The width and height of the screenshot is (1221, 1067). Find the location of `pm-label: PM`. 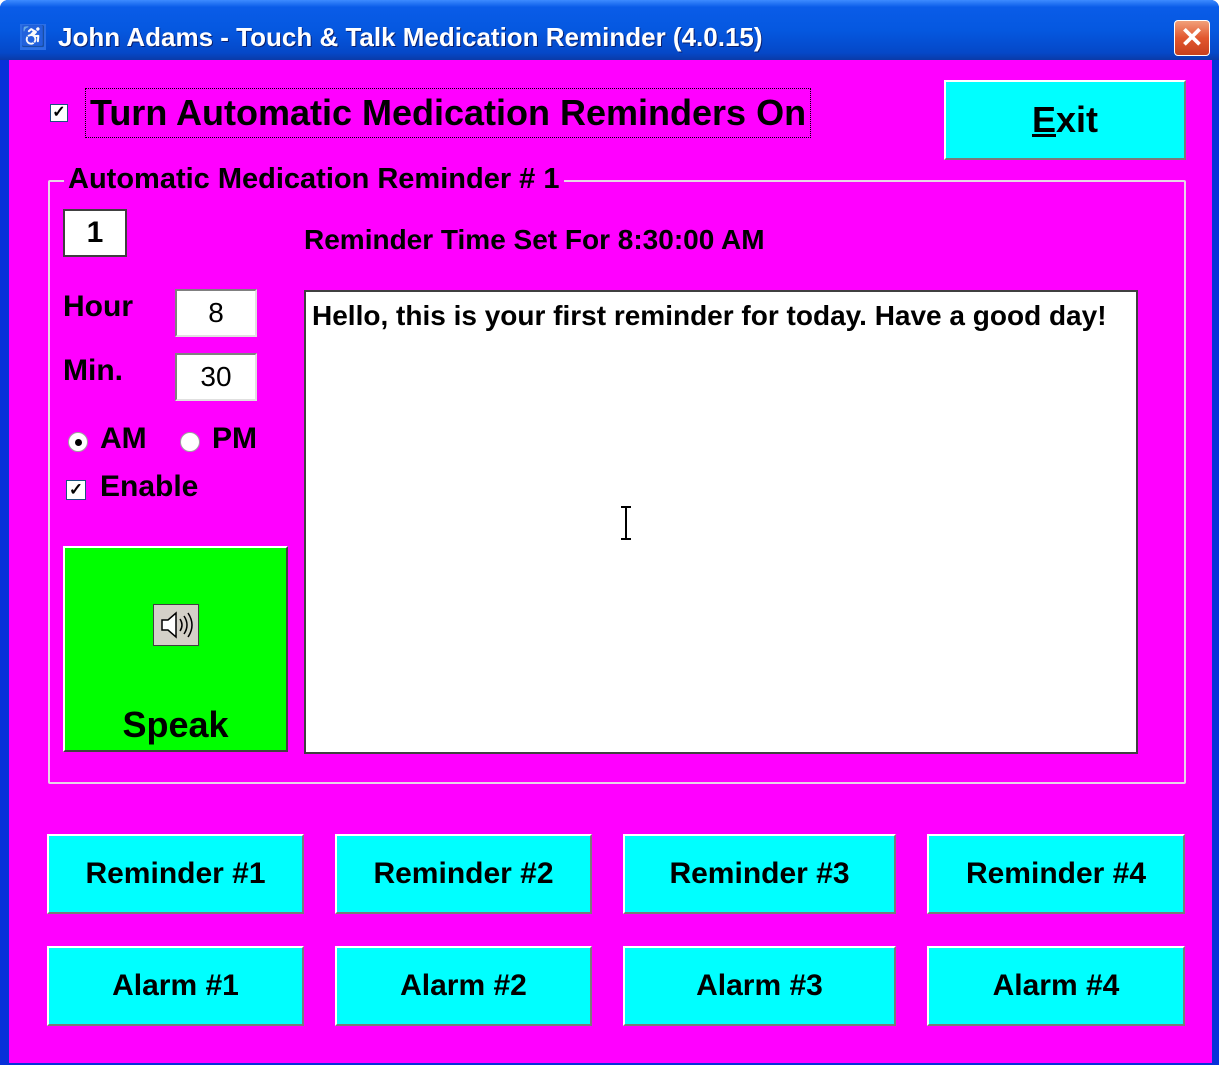

pm-label: PM is located at coordinates (234, 439).